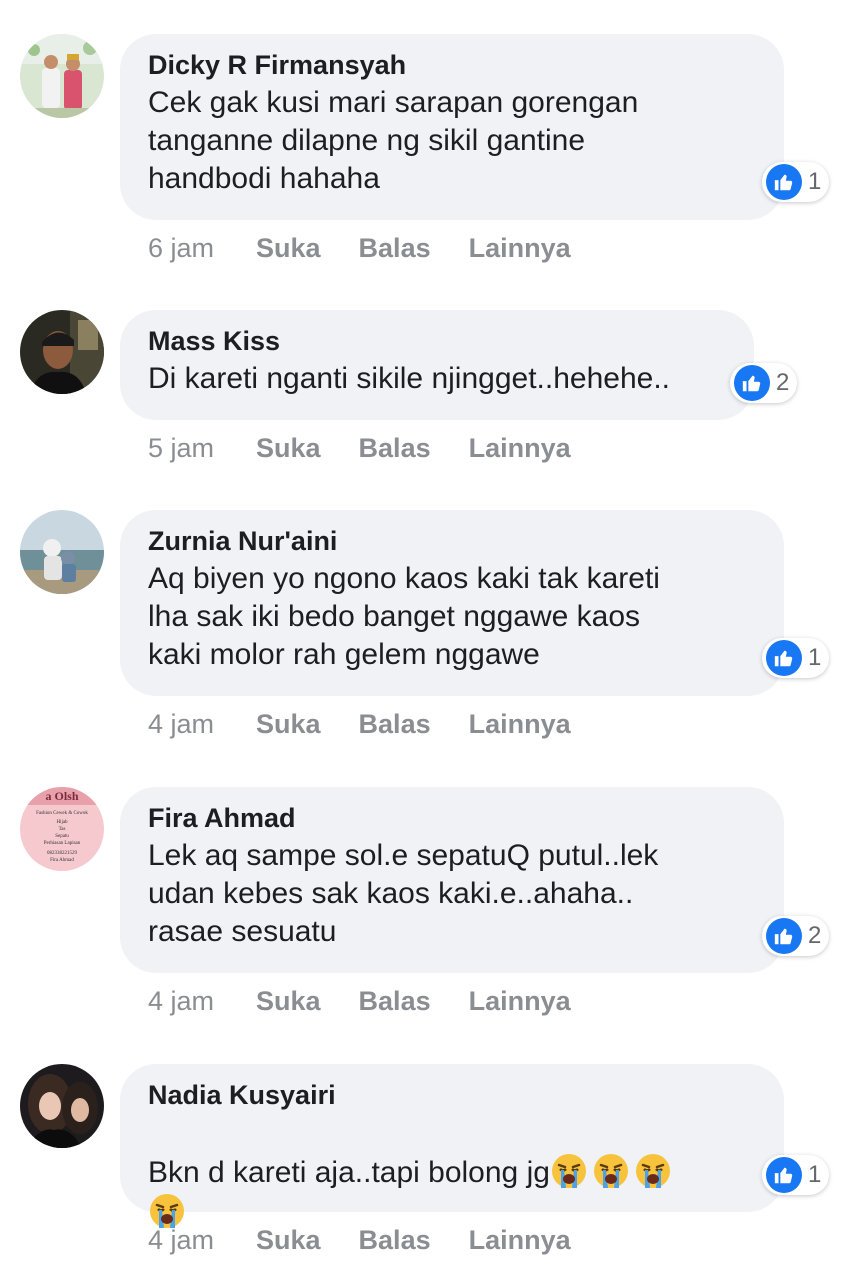  What do you see at coordinates (62, 822) in the screenshot?
I see `avatar-logo-text: Hijab` at bounding box center [62, 822].